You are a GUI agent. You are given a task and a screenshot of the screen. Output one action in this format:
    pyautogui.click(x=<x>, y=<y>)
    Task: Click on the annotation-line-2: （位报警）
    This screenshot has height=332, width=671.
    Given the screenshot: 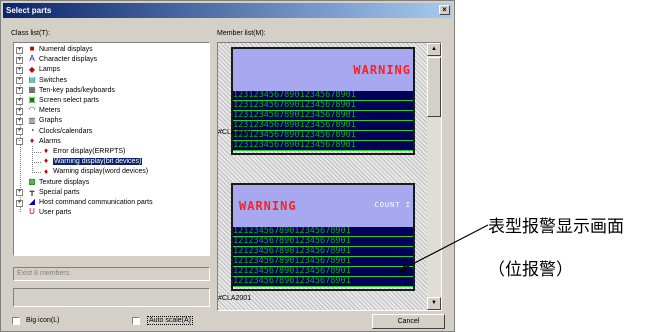 What is the action you would take?
    pyautogui.click(x=530, y=270)
    